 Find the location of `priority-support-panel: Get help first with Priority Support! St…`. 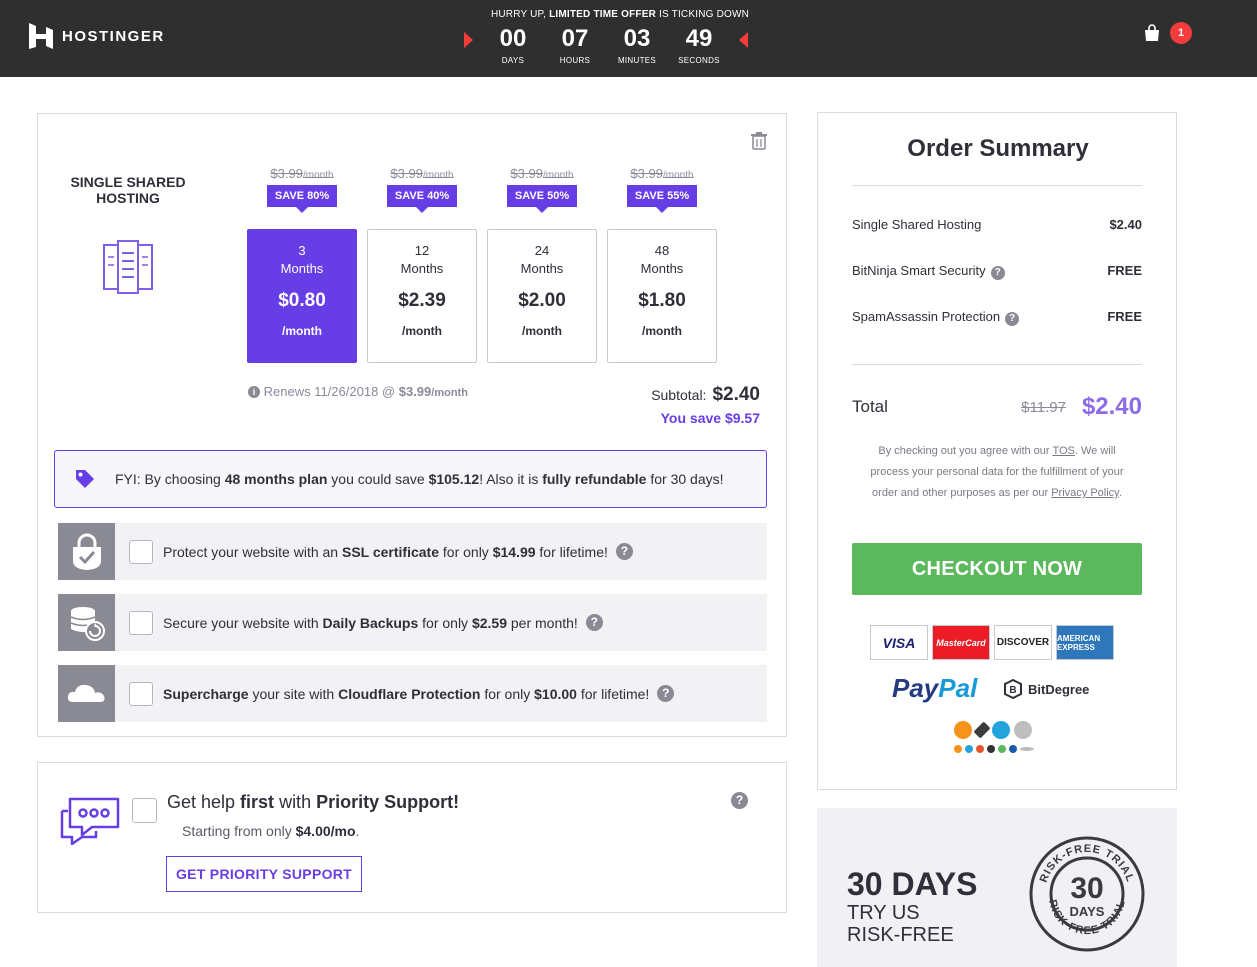

priority-support-panel: Get help first with Priority Support! St… is located at coordinates (412, 837).